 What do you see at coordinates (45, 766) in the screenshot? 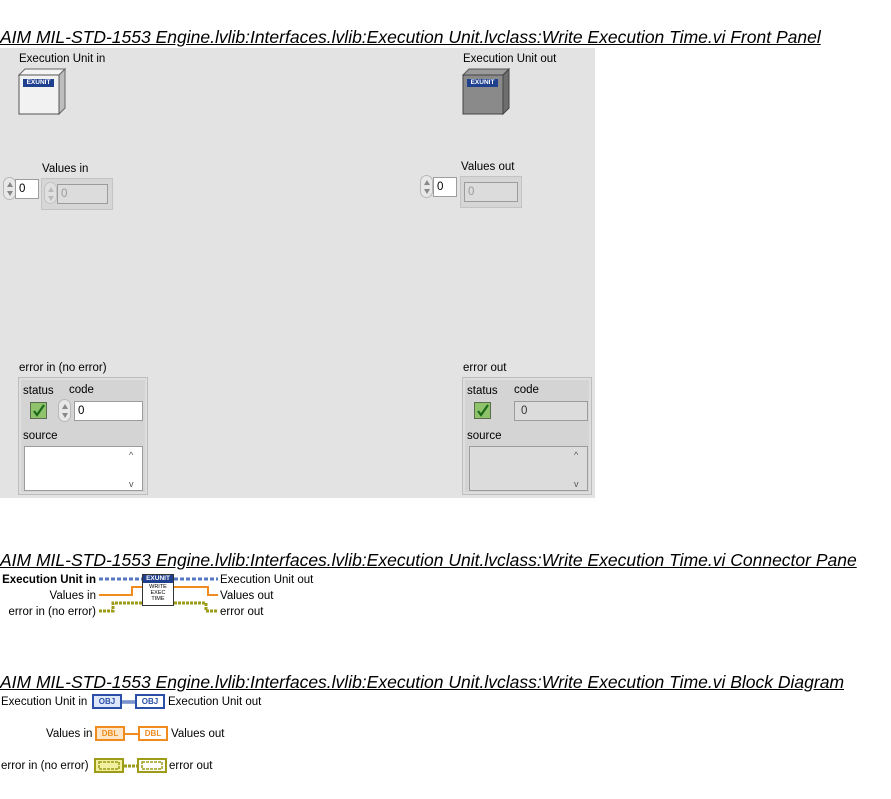
I see `bd-error-in-label: error in (no error)` at bounding box center [45, 766].